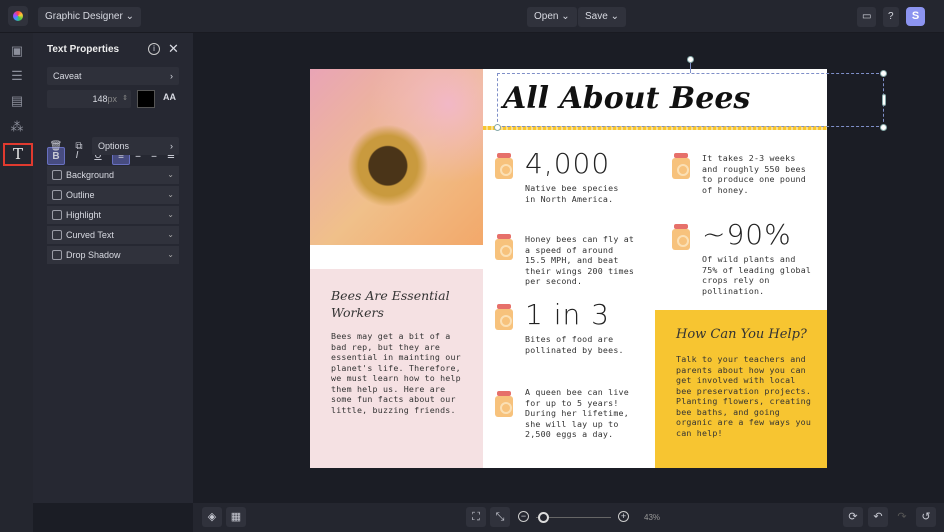 Image resolution: width=944 pixels, height=532 pixels. What do you see at coordinates (573, 517) in the screenshot?
I see `zoom-slider` at bounding box center [573, 517].